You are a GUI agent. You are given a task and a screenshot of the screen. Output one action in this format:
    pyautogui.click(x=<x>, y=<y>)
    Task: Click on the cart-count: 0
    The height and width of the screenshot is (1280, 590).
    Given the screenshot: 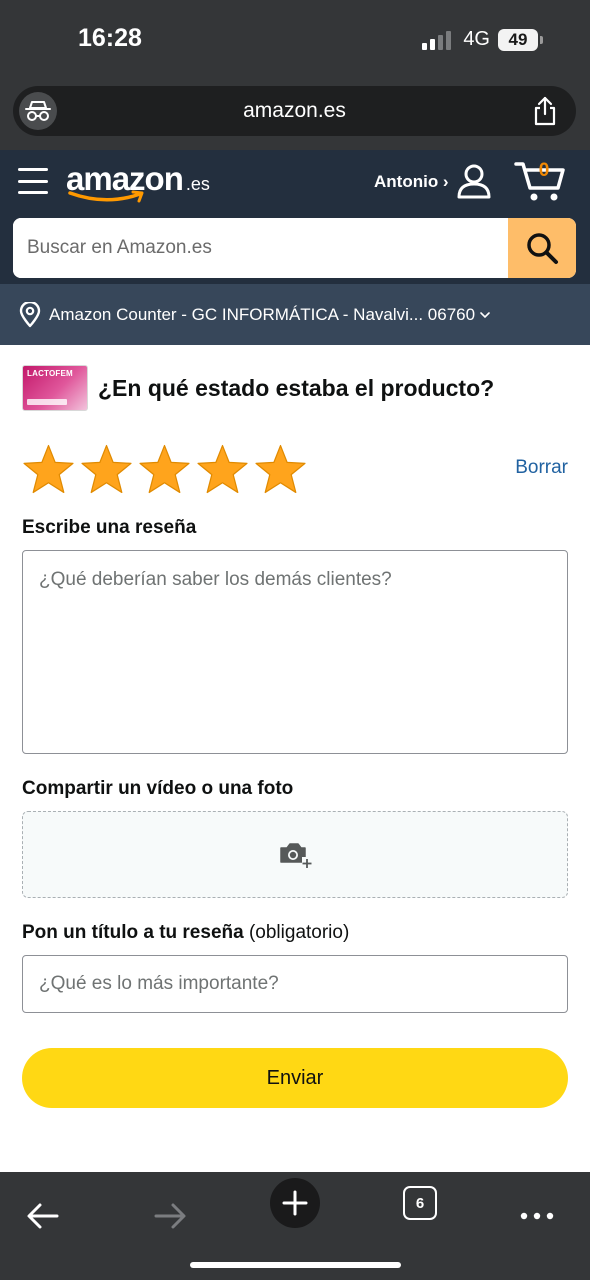 What is the action you would take?
    pyautogui.click(x=544, y=170)
    